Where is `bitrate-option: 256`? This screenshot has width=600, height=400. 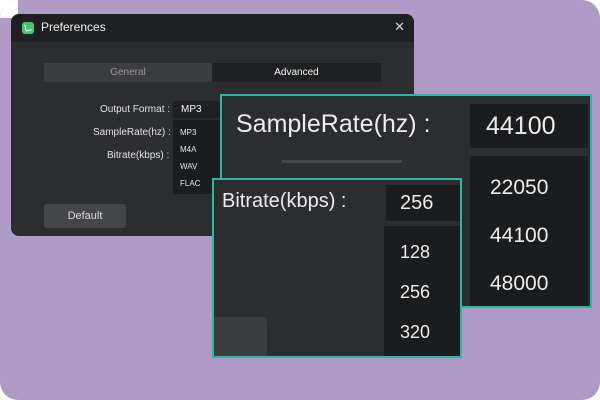
bitrate-option: 256 is located at coordinates (415, 292).